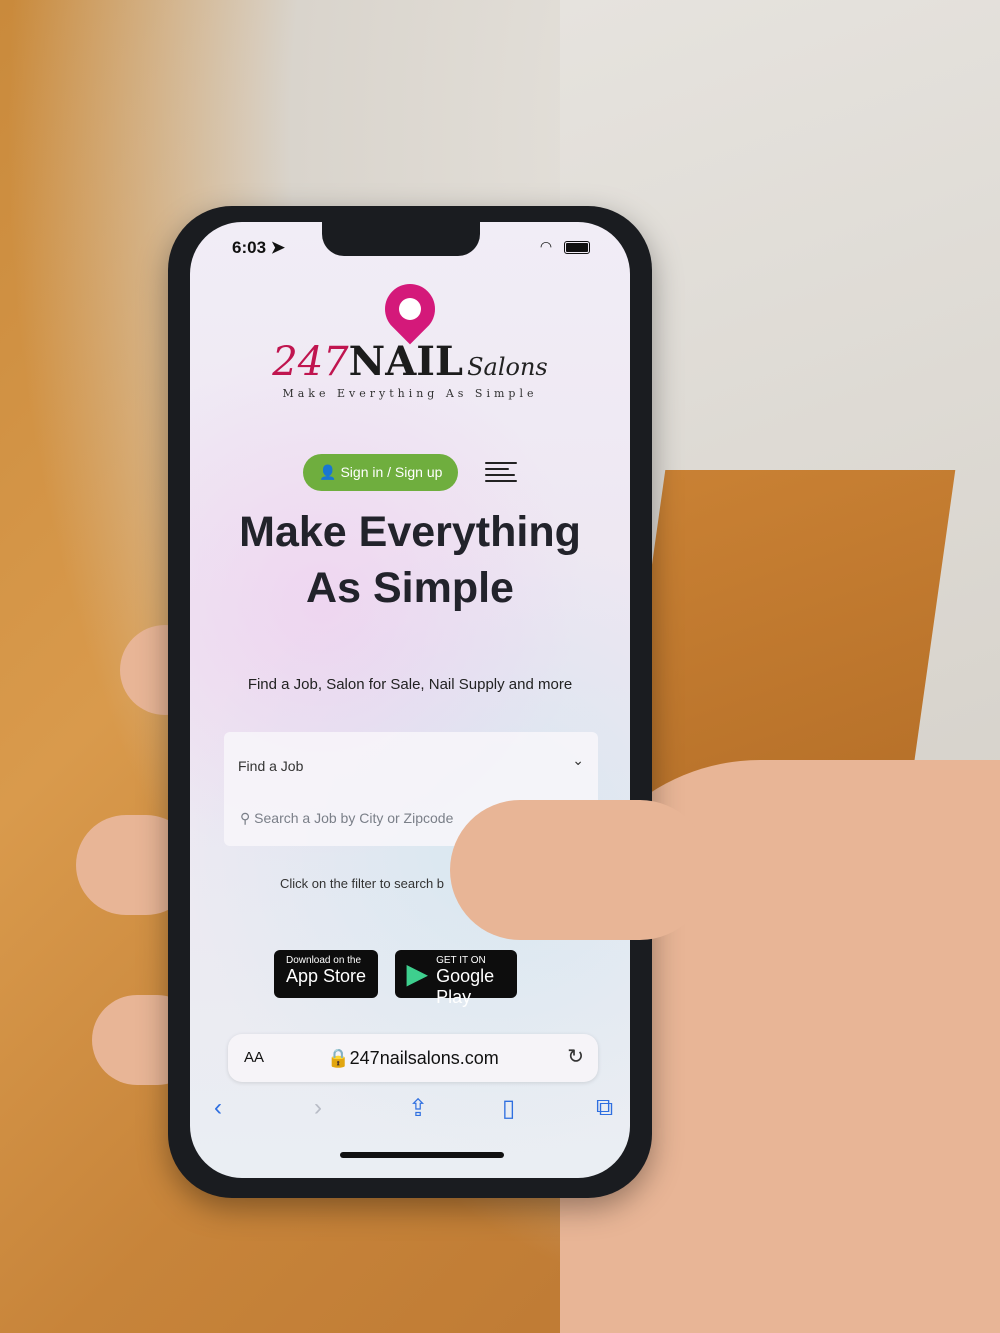 This screenshot has height=1333, width=1000. Describe the element at coordinates (548, 246) in the screenshot. I see `wifi-icon: ◠` at that location.